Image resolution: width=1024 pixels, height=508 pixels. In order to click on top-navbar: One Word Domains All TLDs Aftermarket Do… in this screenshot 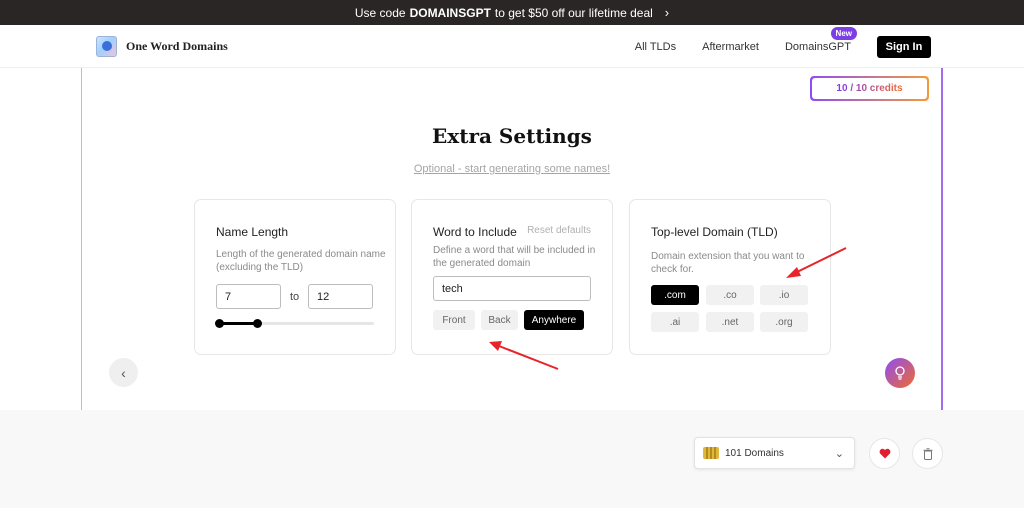, I will do `click(512, 46)`.